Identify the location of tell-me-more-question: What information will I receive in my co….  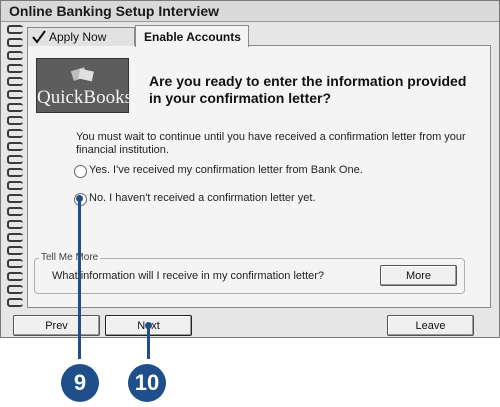
(188, 276).